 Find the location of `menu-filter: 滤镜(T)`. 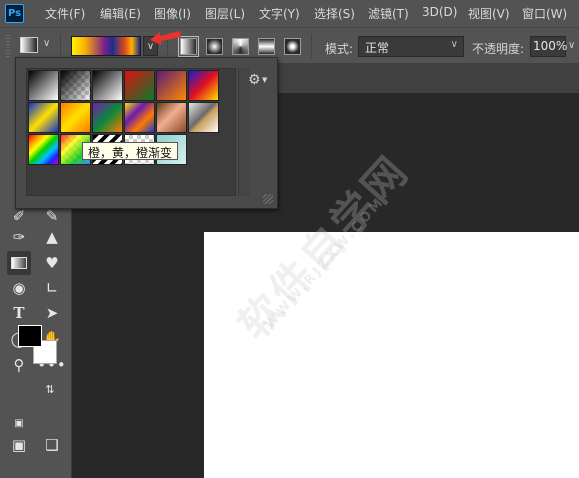

menu-filter: 滤镜(T) is located at coordinates (388, 13).